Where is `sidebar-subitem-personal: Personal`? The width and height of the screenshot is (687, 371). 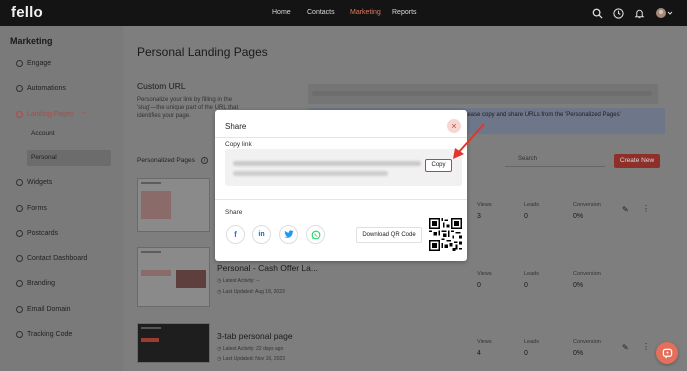 sidebar-subitem-personal: Personal is located at coordinates (69, 158).